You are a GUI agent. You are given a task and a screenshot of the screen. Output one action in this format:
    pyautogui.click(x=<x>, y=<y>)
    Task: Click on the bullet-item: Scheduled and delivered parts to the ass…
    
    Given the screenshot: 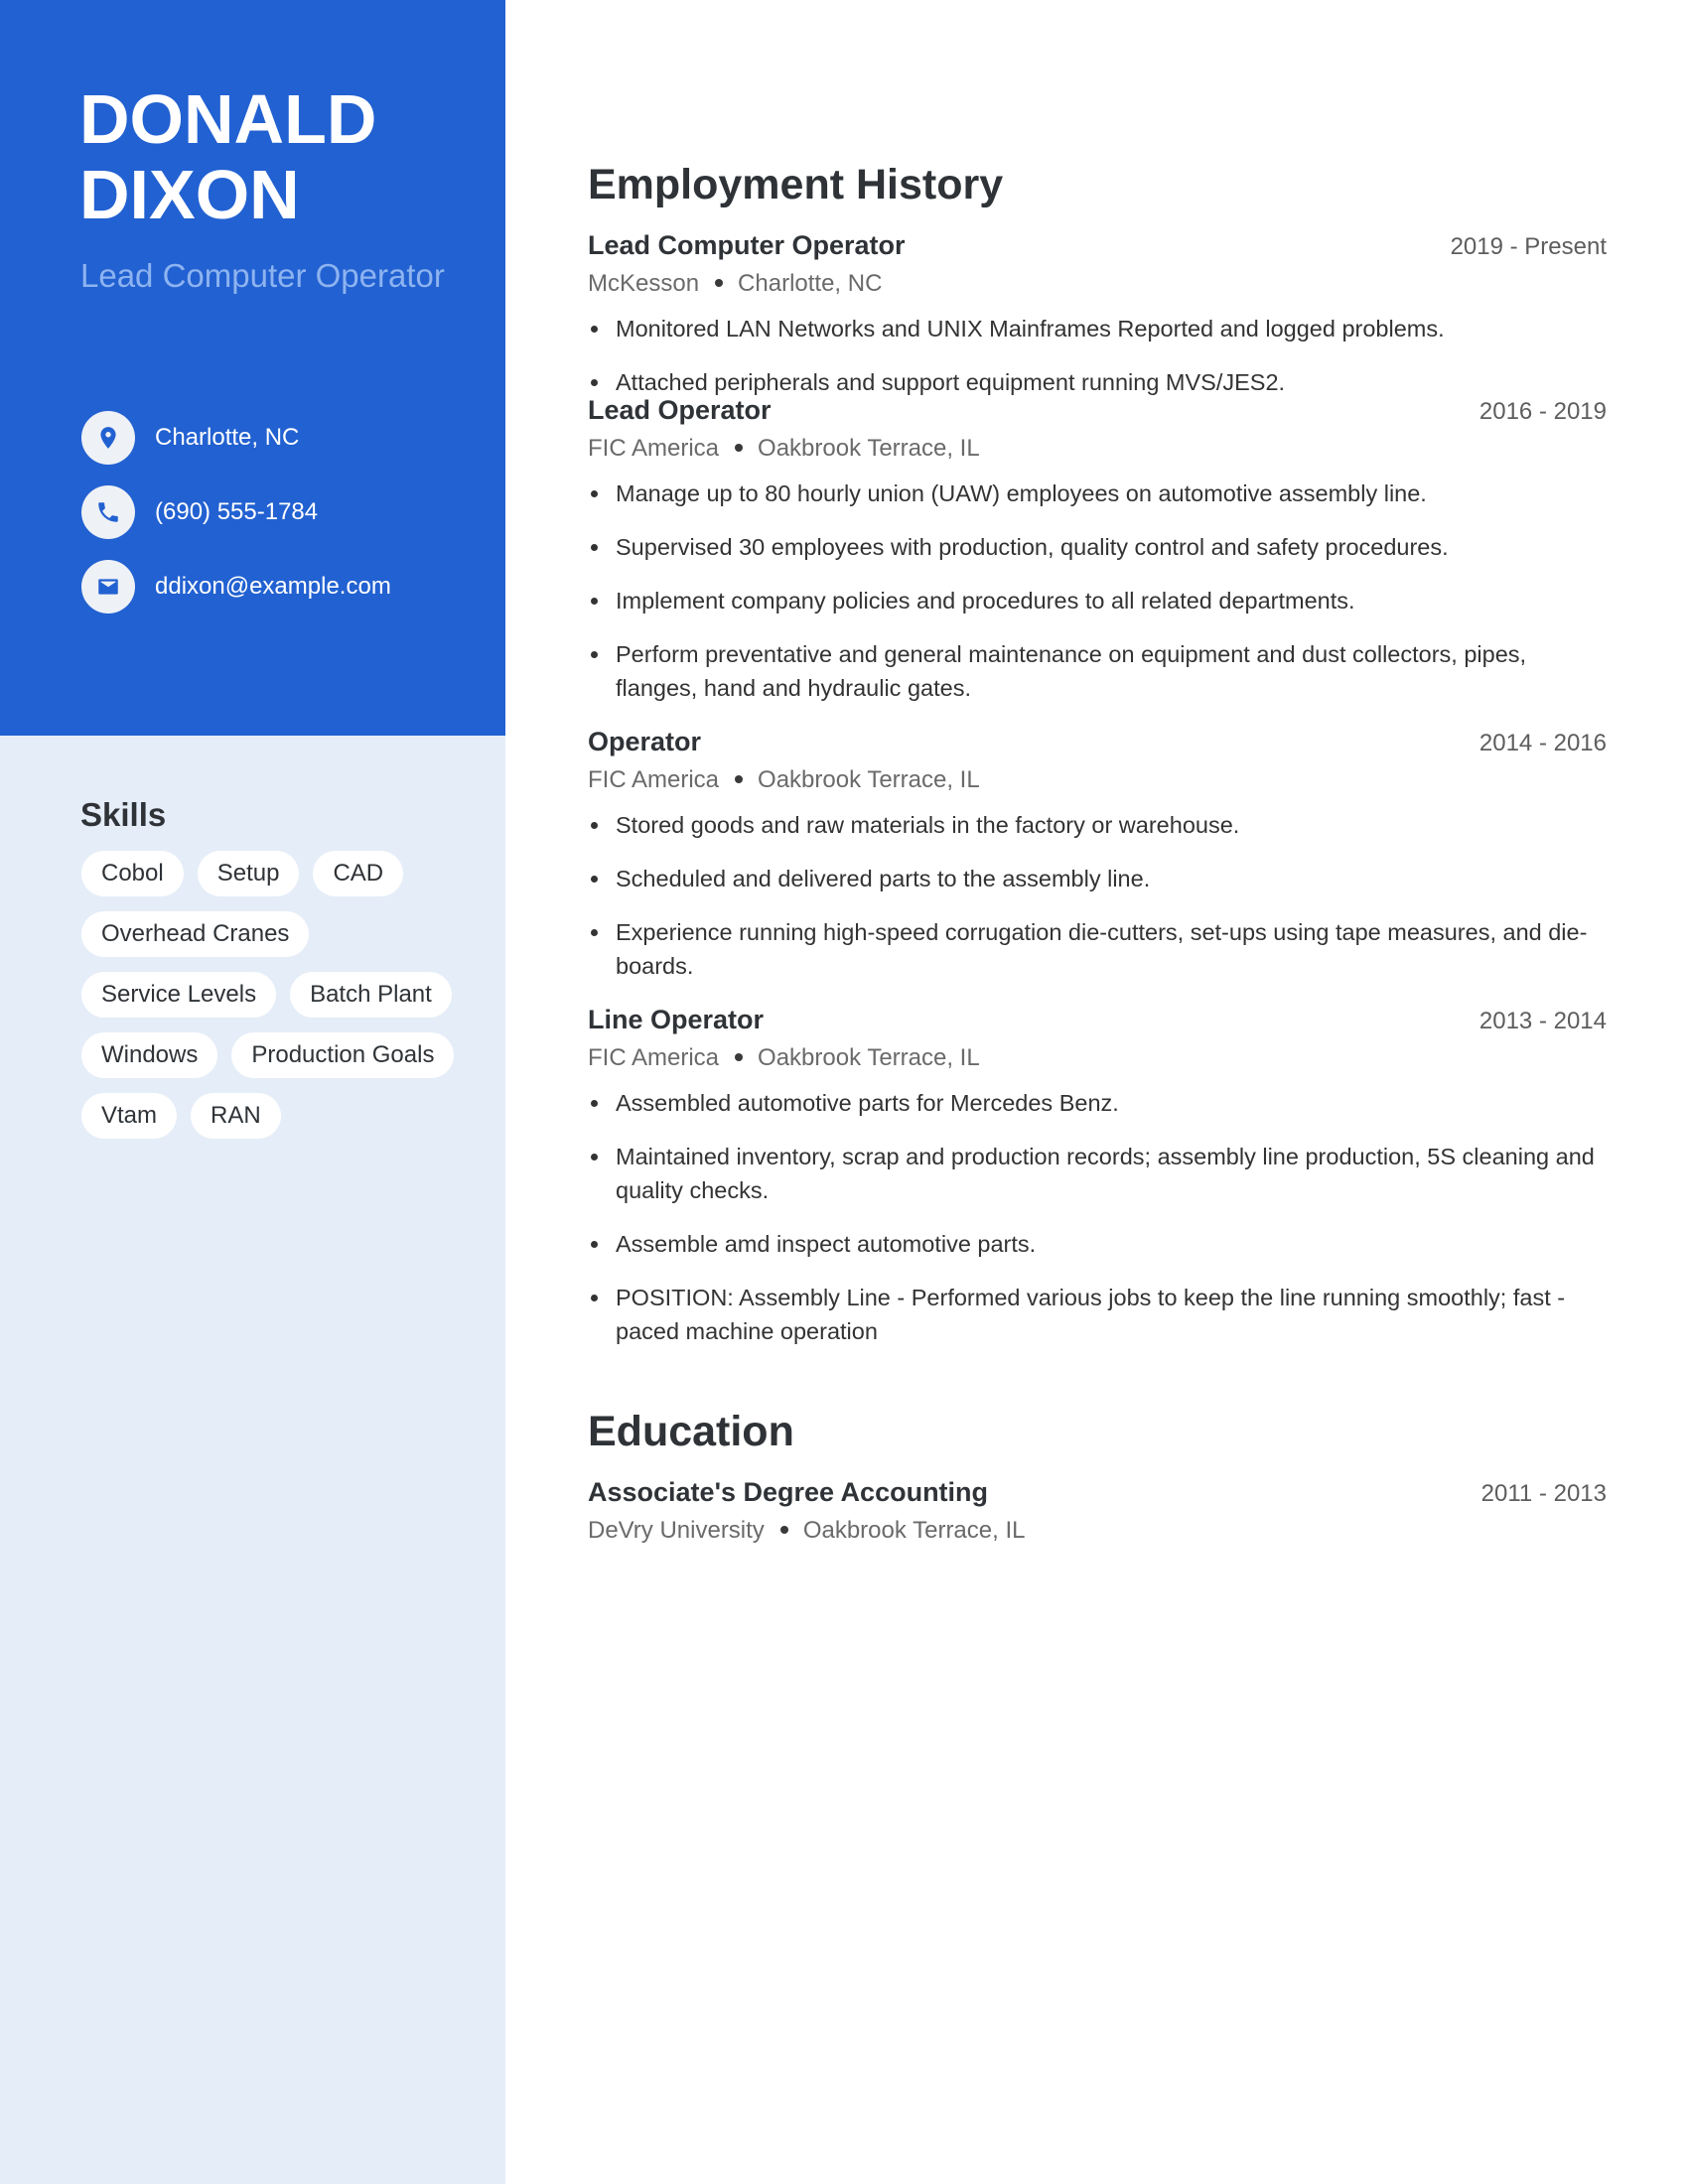 What is the action you would take?
    pyautogui.click(x=1097, y=878)
    